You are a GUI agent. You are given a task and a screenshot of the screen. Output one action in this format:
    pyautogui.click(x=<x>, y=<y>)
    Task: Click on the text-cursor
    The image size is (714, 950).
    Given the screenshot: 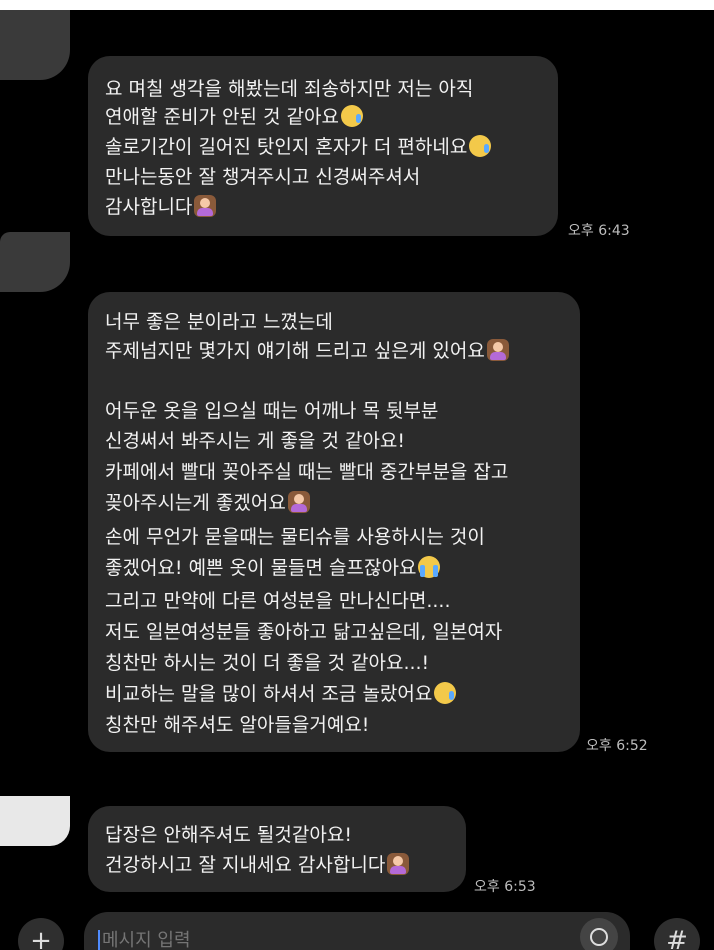 What is the action you would take?
    pyautogui.click(x=99, y=940)
    